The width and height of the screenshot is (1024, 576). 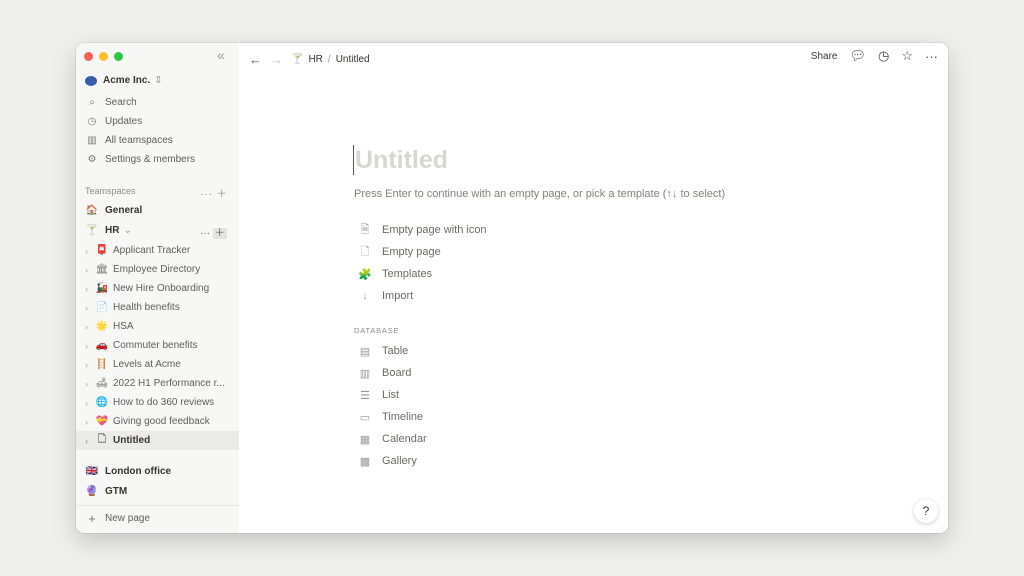 What do you see at coordinates (353, 59) in the screenshot?
I see `breadcrumb-untitled: Untitled` at bounding box center [353, 59].